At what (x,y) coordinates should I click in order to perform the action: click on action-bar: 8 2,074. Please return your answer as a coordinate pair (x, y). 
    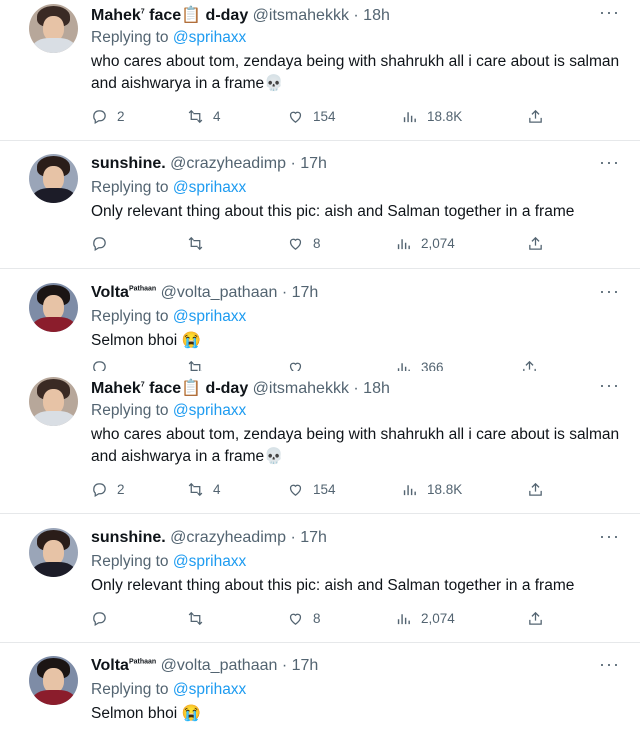
    Looking at the image, I should click on (321, 621).